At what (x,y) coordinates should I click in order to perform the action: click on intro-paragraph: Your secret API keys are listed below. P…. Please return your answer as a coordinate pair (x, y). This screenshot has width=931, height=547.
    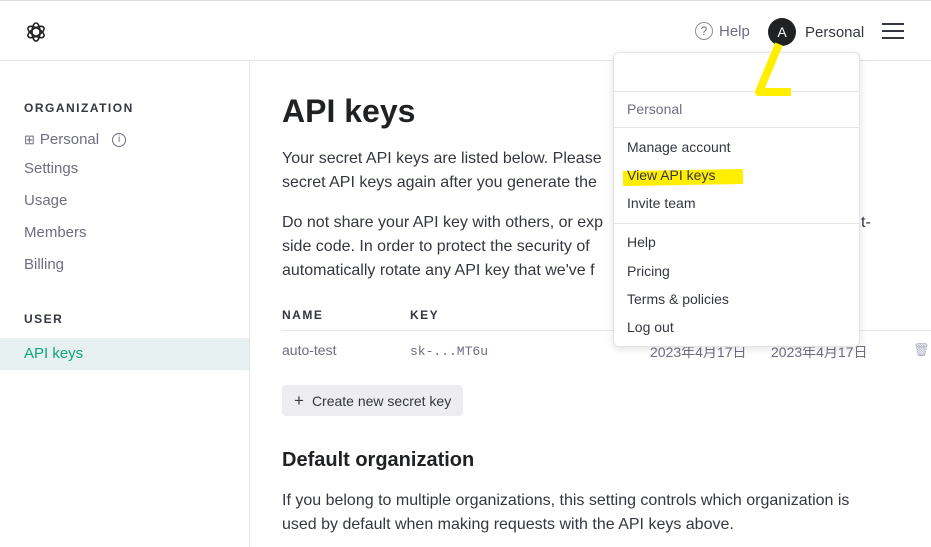
    Looking at the image, I should click on (442, 170).